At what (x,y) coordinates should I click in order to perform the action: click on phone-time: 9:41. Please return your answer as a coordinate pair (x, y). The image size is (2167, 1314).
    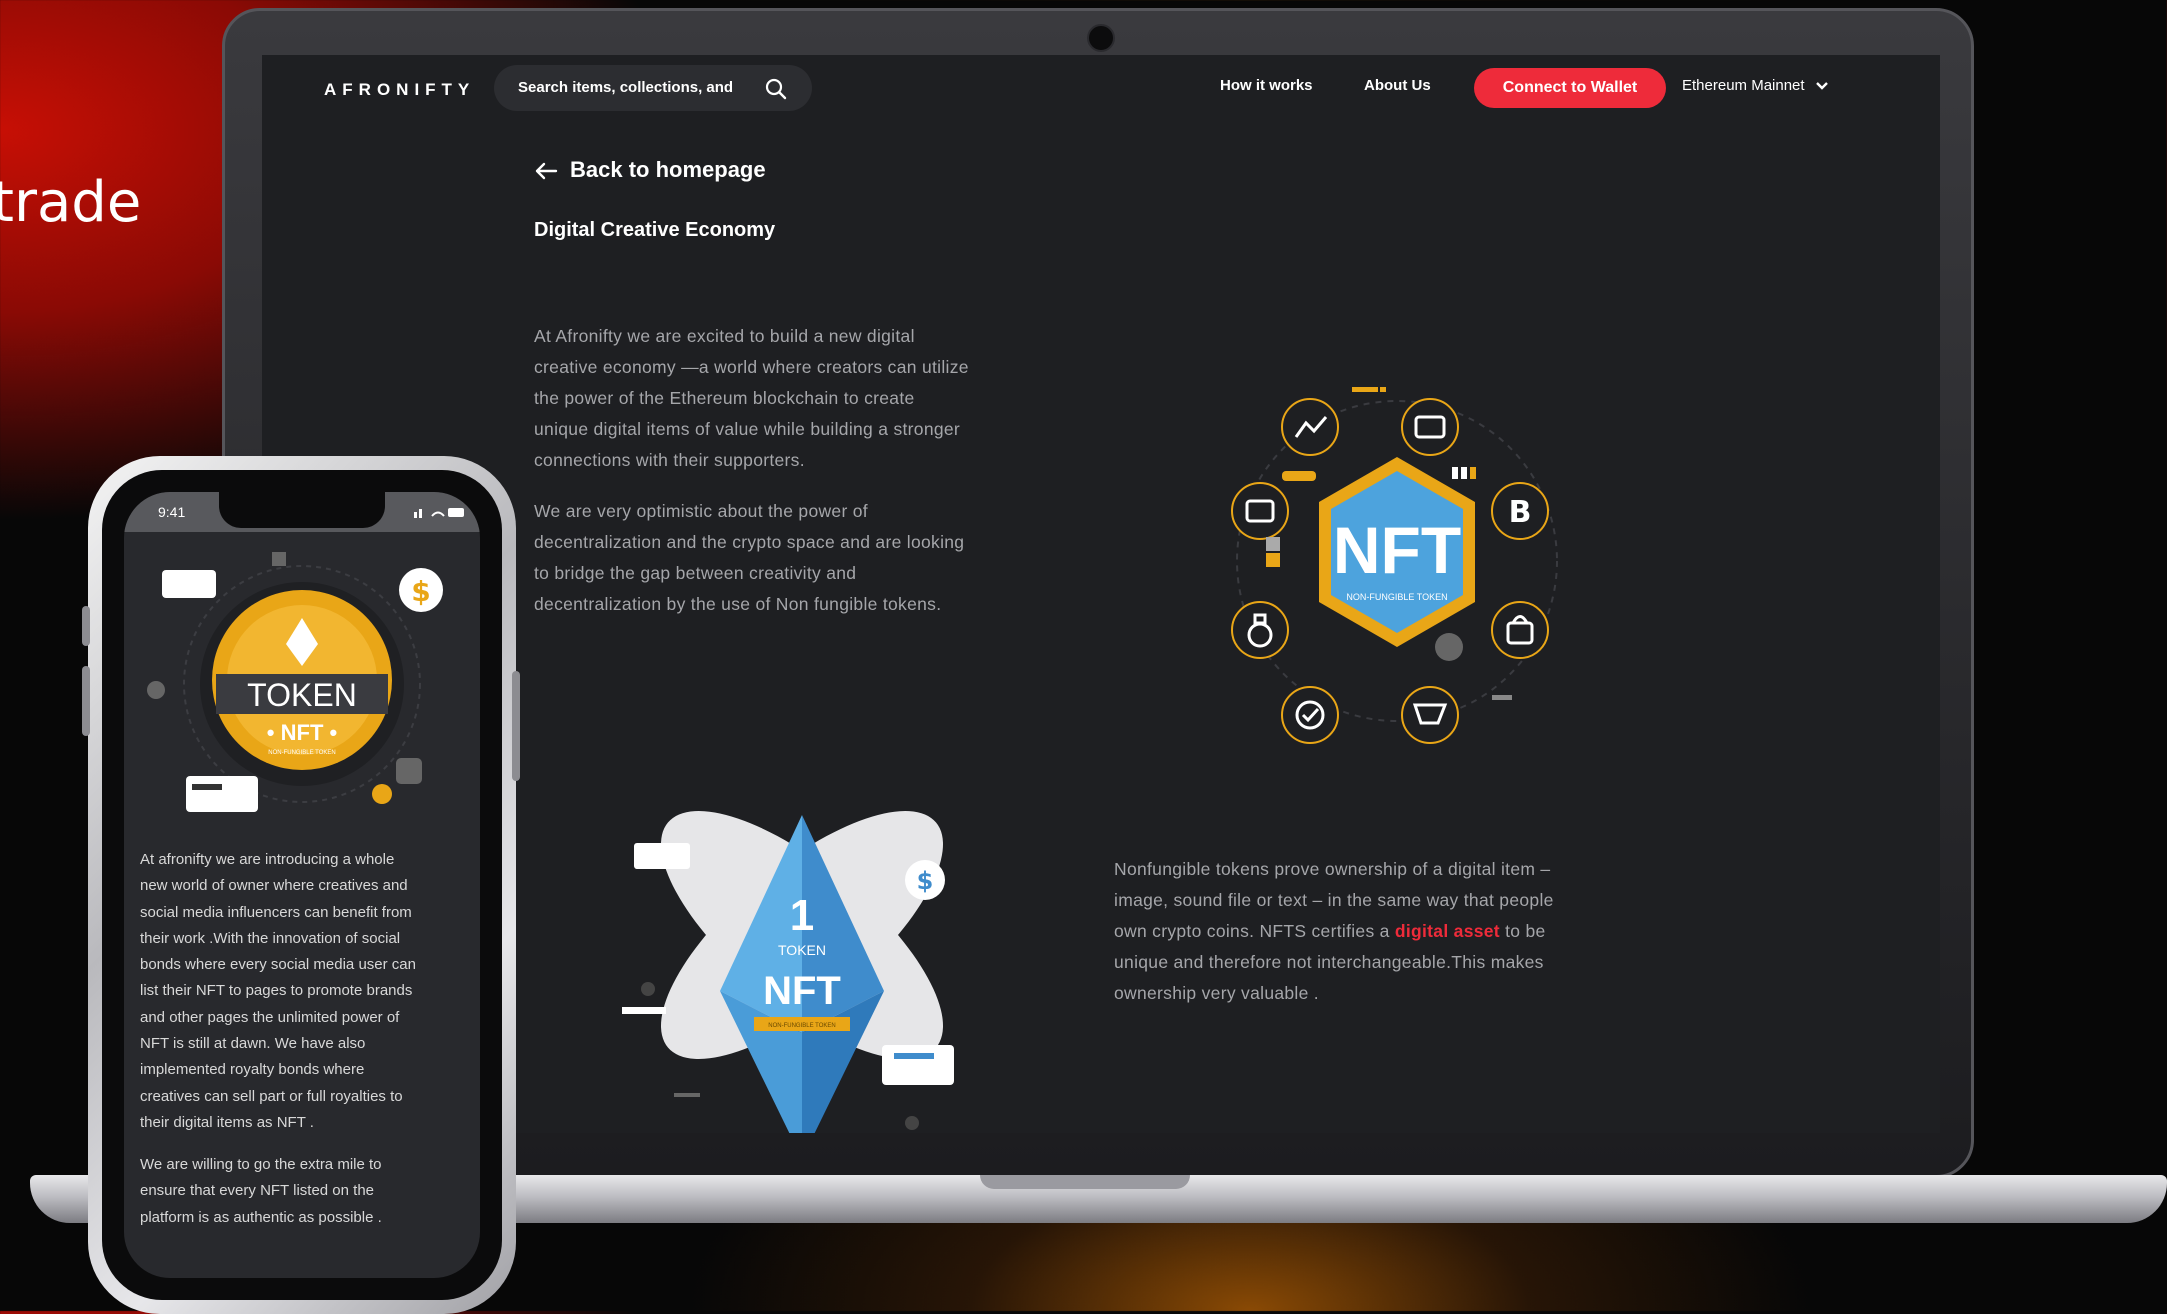
    Looking at the image, I should click on (172, 512).